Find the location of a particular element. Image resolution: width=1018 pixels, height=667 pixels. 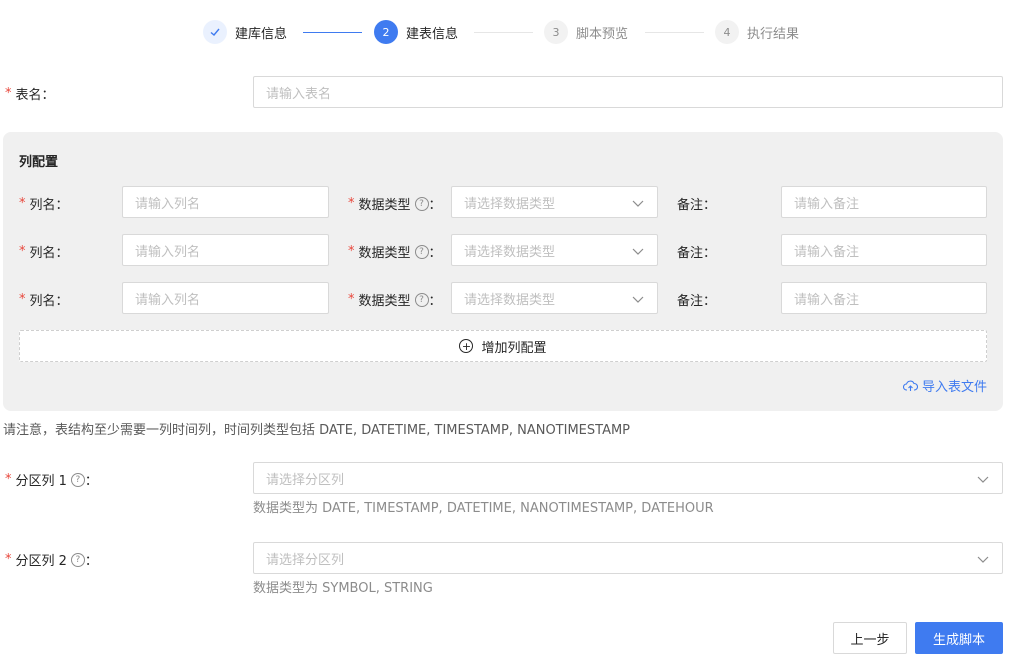

step-3: 3 脚本预览 is located at coordinates (586, 32).